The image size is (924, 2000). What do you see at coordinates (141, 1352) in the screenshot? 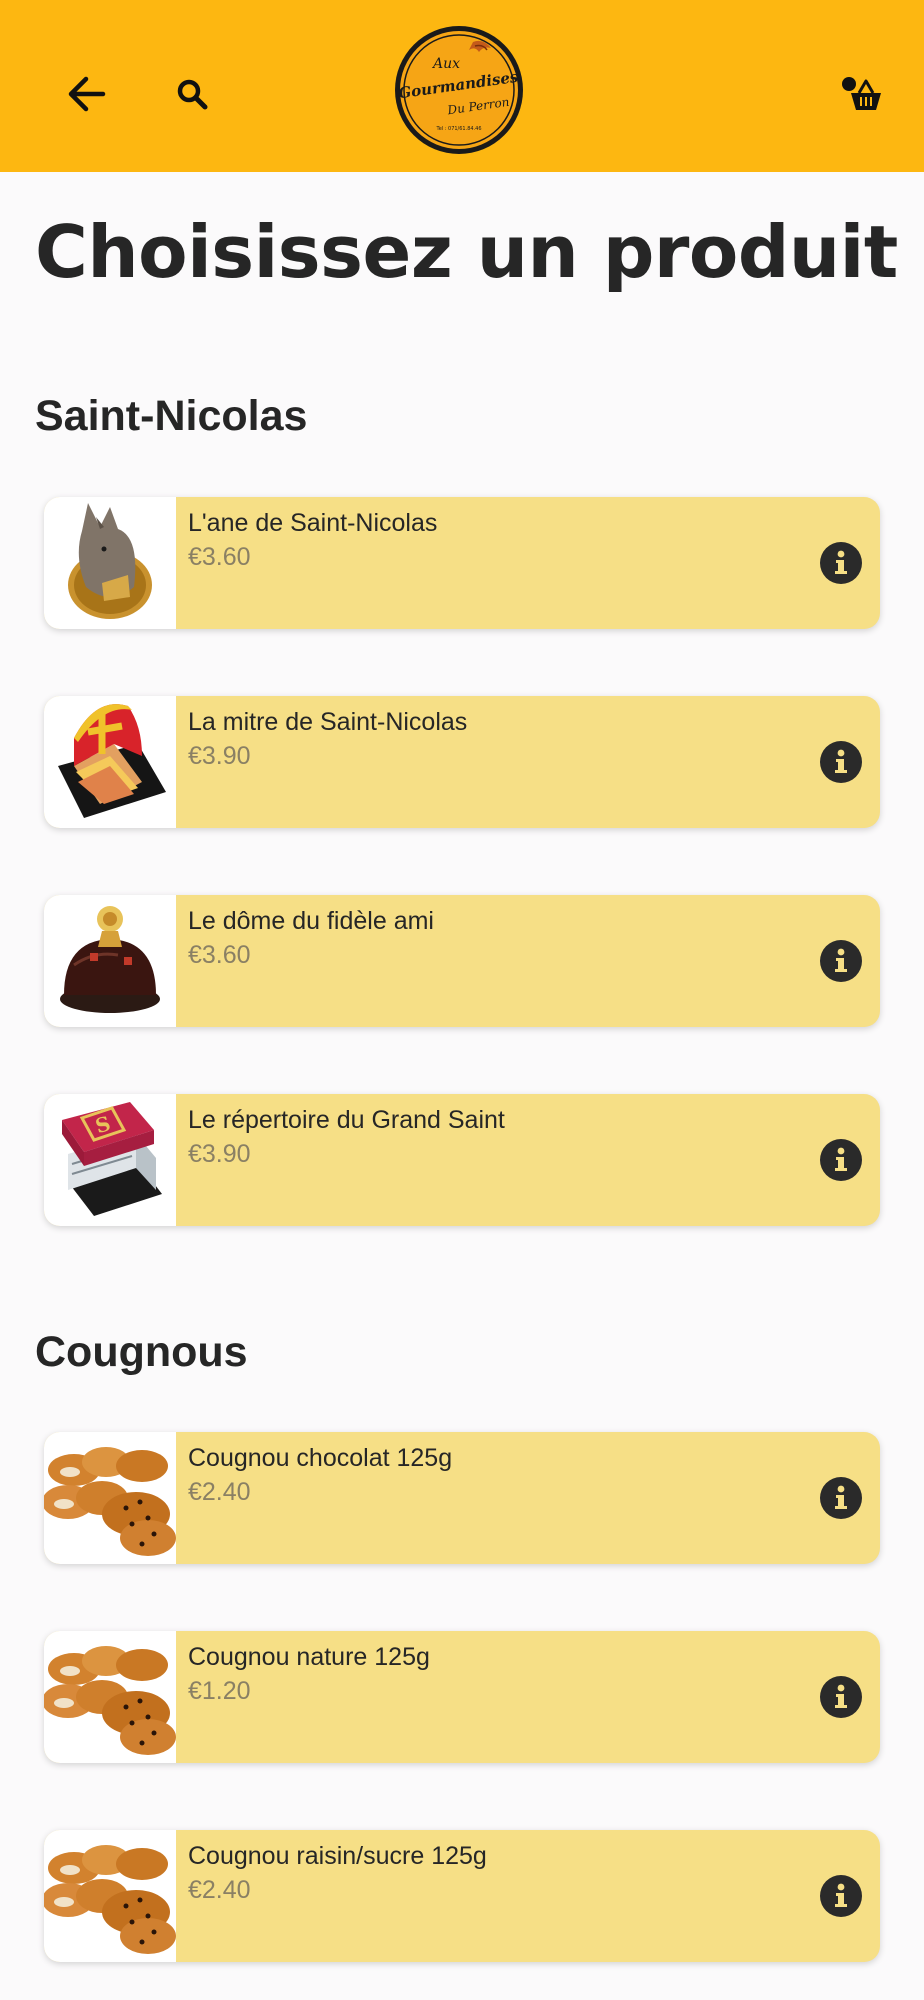
I see `section-title-cougnous: Cougnous` at bounding box center [141, 1352].